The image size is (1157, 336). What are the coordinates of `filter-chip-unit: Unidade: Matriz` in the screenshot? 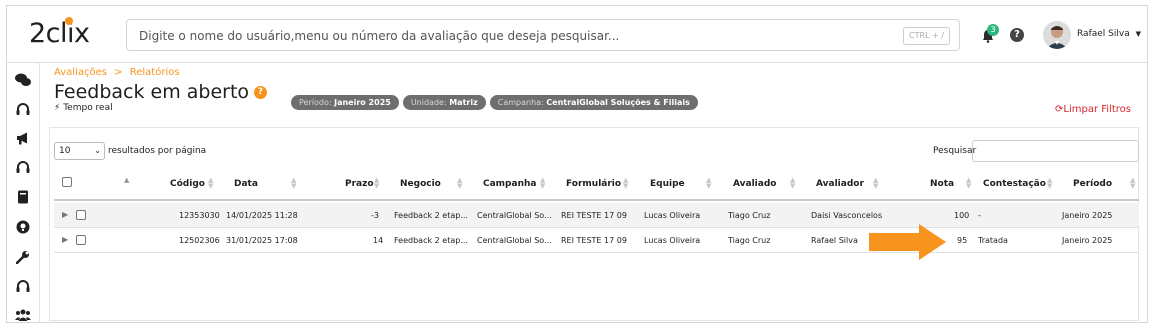 It's located at (444, 102).